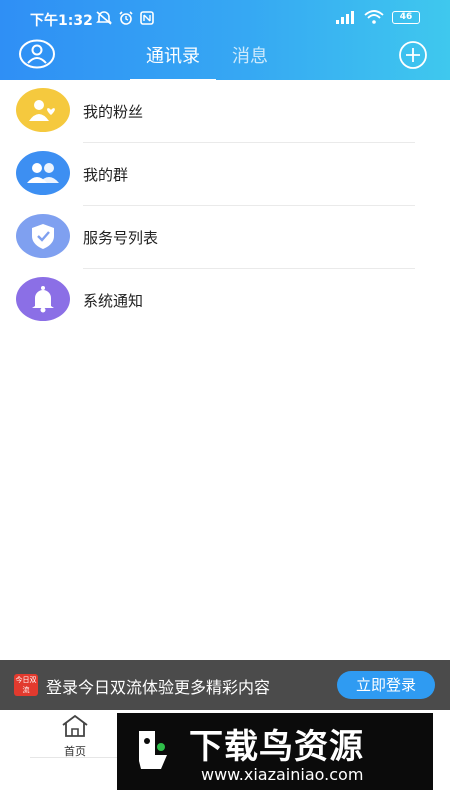 This screenshot has width=450, height=800. What do you see at coordinates (75, 757) in the screenshot?
I see `divider` at bounding box center [75, 757].